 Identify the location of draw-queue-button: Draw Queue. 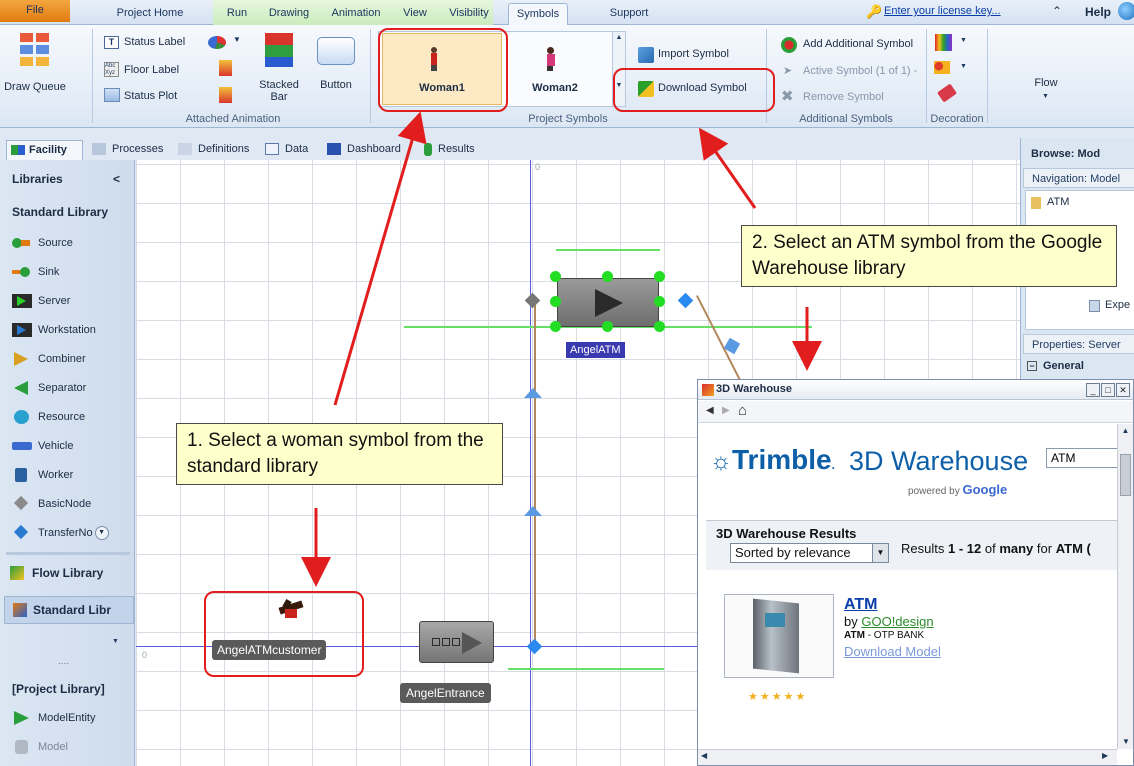
(35, 87).